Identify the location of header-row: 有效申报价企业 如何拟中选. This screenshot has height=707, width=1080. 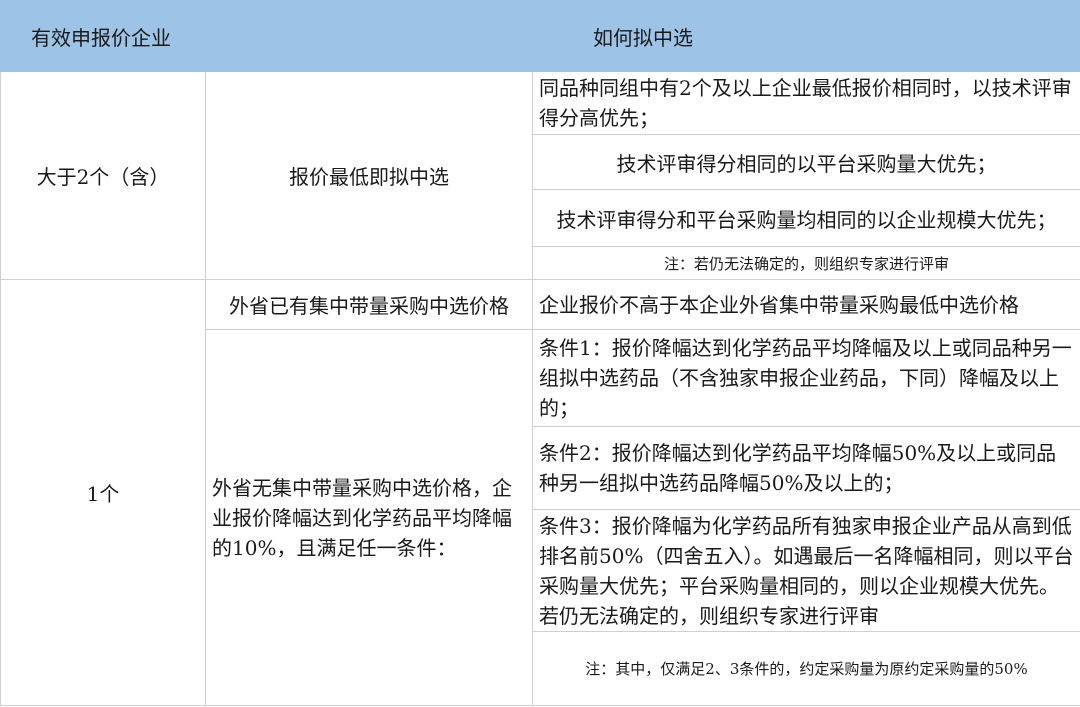
(540, 36).